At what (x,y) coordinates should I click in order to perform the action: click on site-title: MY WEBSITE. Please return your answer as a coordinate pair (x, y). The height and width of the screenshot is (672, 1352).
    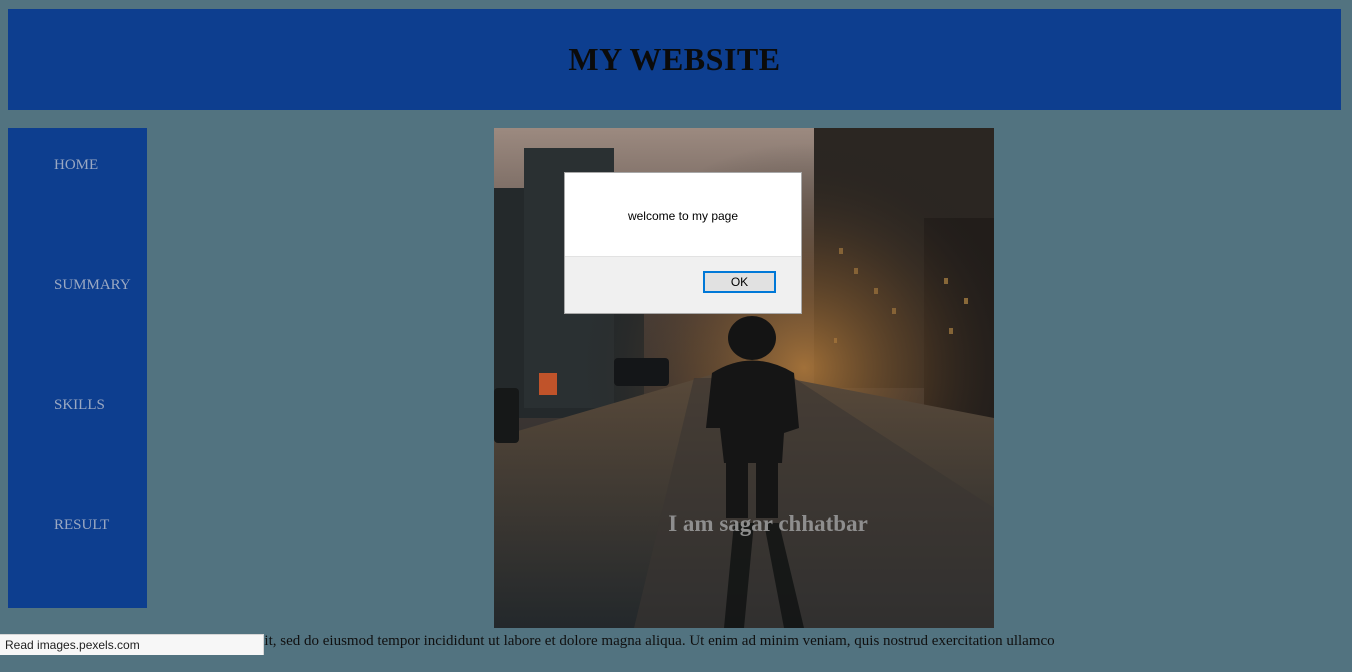
    Looking at the image, I should click on (674, 59).